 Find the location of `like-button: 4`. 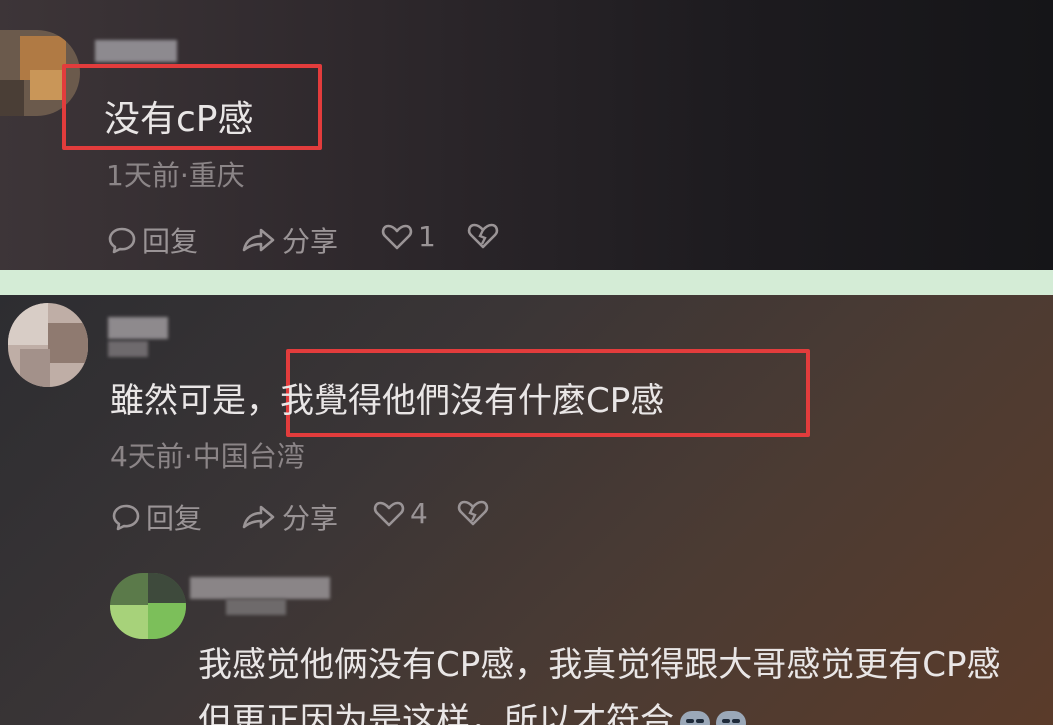

like-button: 4 is located at coordinates (400, 513).